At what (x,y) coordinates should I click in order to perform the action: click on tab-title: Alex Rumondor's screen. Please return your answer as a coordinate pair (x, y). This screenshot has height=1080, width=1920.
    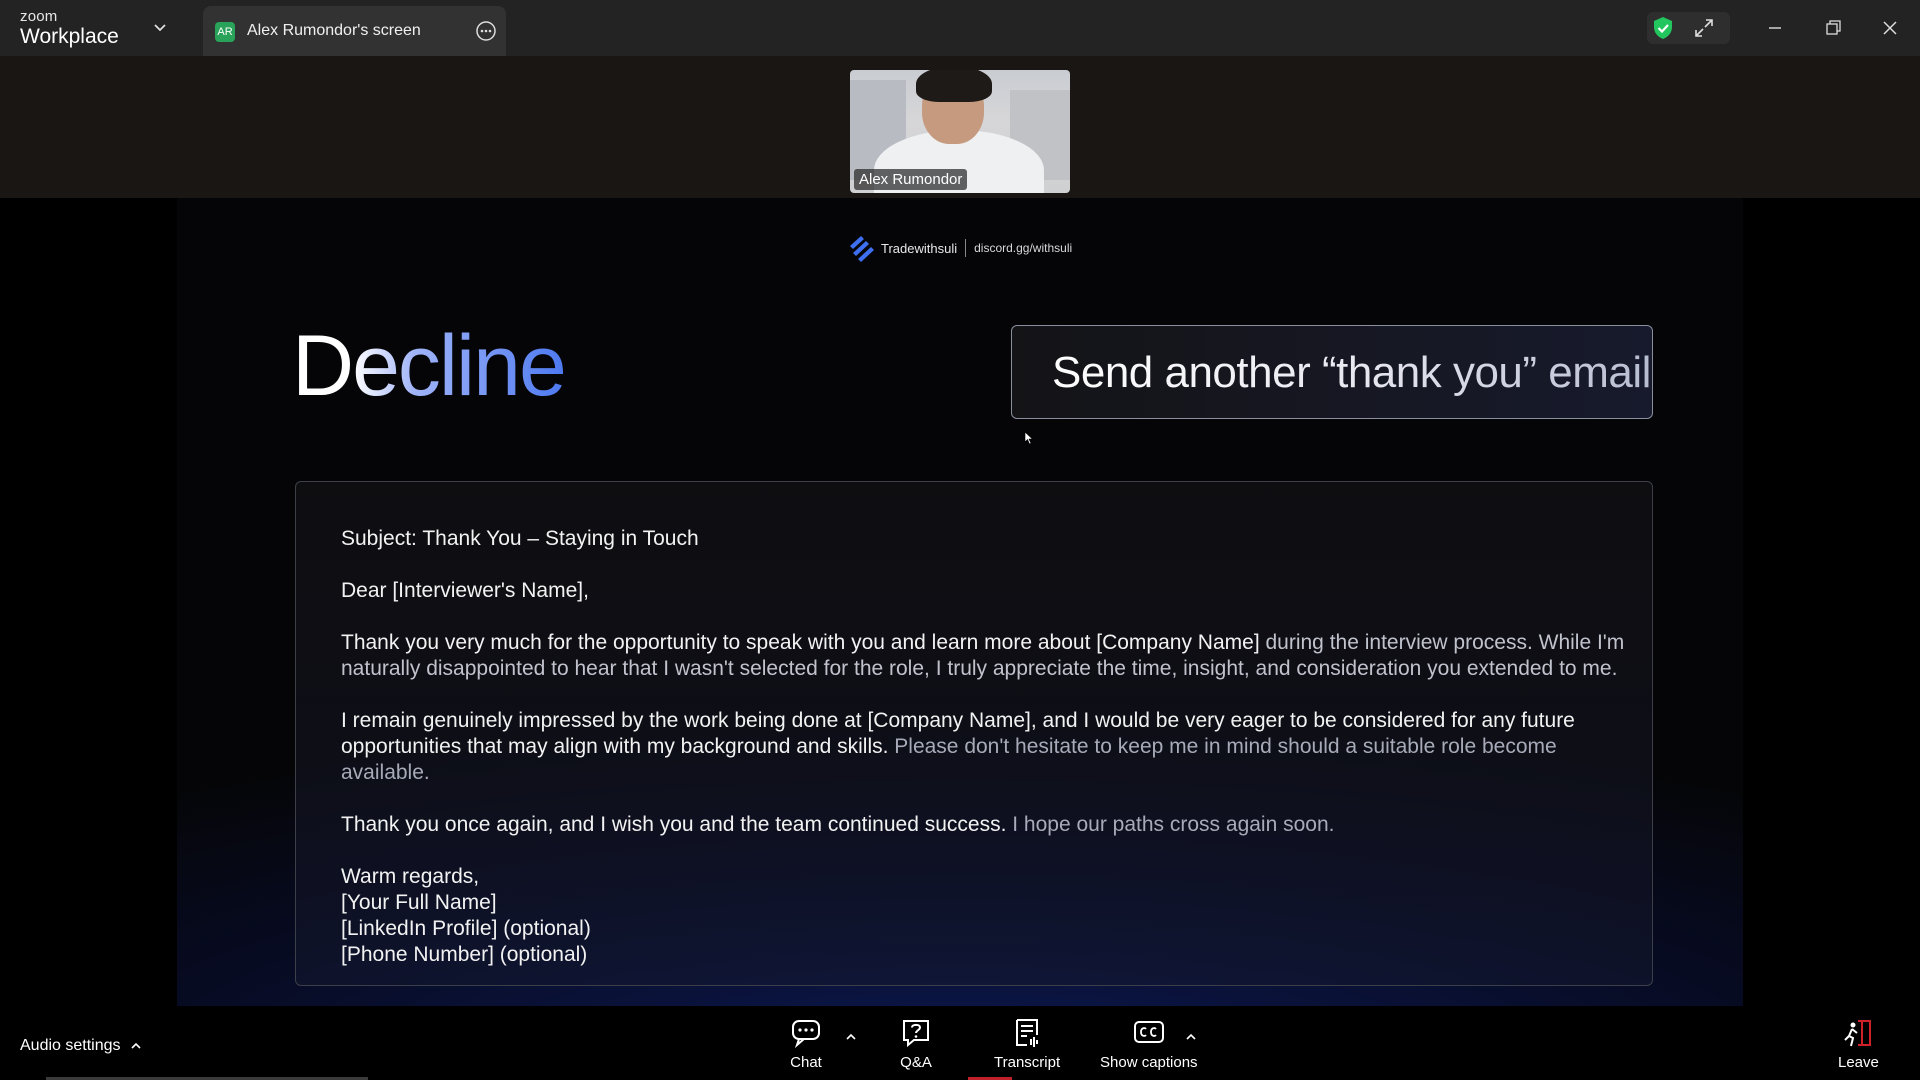
    Looking at the image, I should click on (334, 30).